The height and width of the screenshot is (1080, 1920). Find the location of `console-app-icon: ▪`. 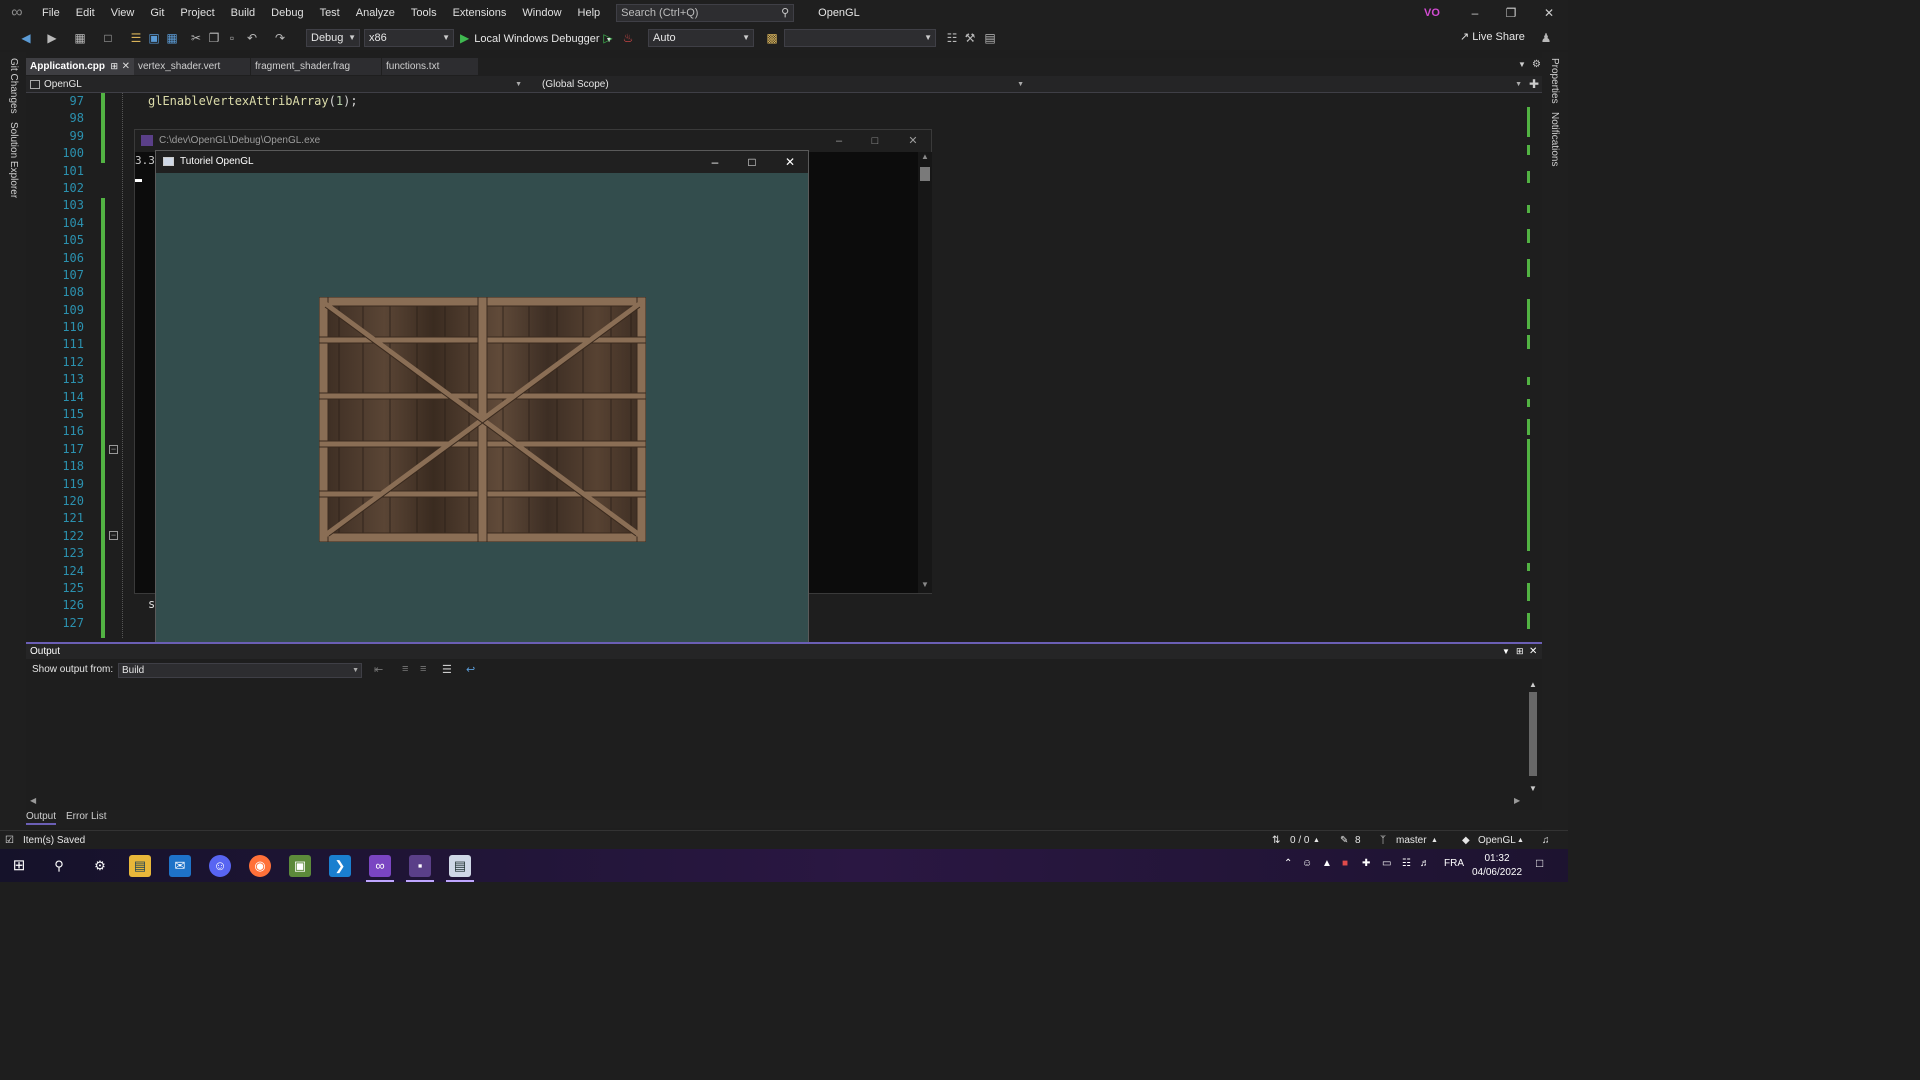

console-app-icon: ▪ is located at coordinates (420, 866).